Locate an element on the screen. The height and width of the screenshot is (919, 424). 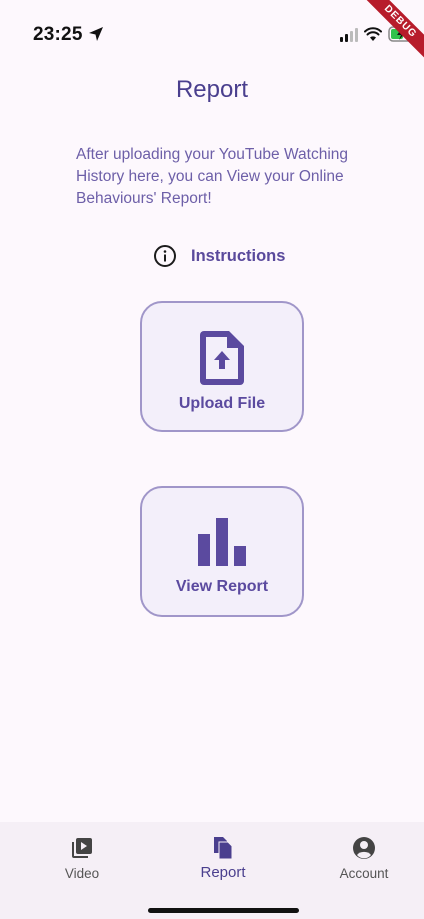
status-bar: 23:25 DEBUG is located at coordinates (212, 32).